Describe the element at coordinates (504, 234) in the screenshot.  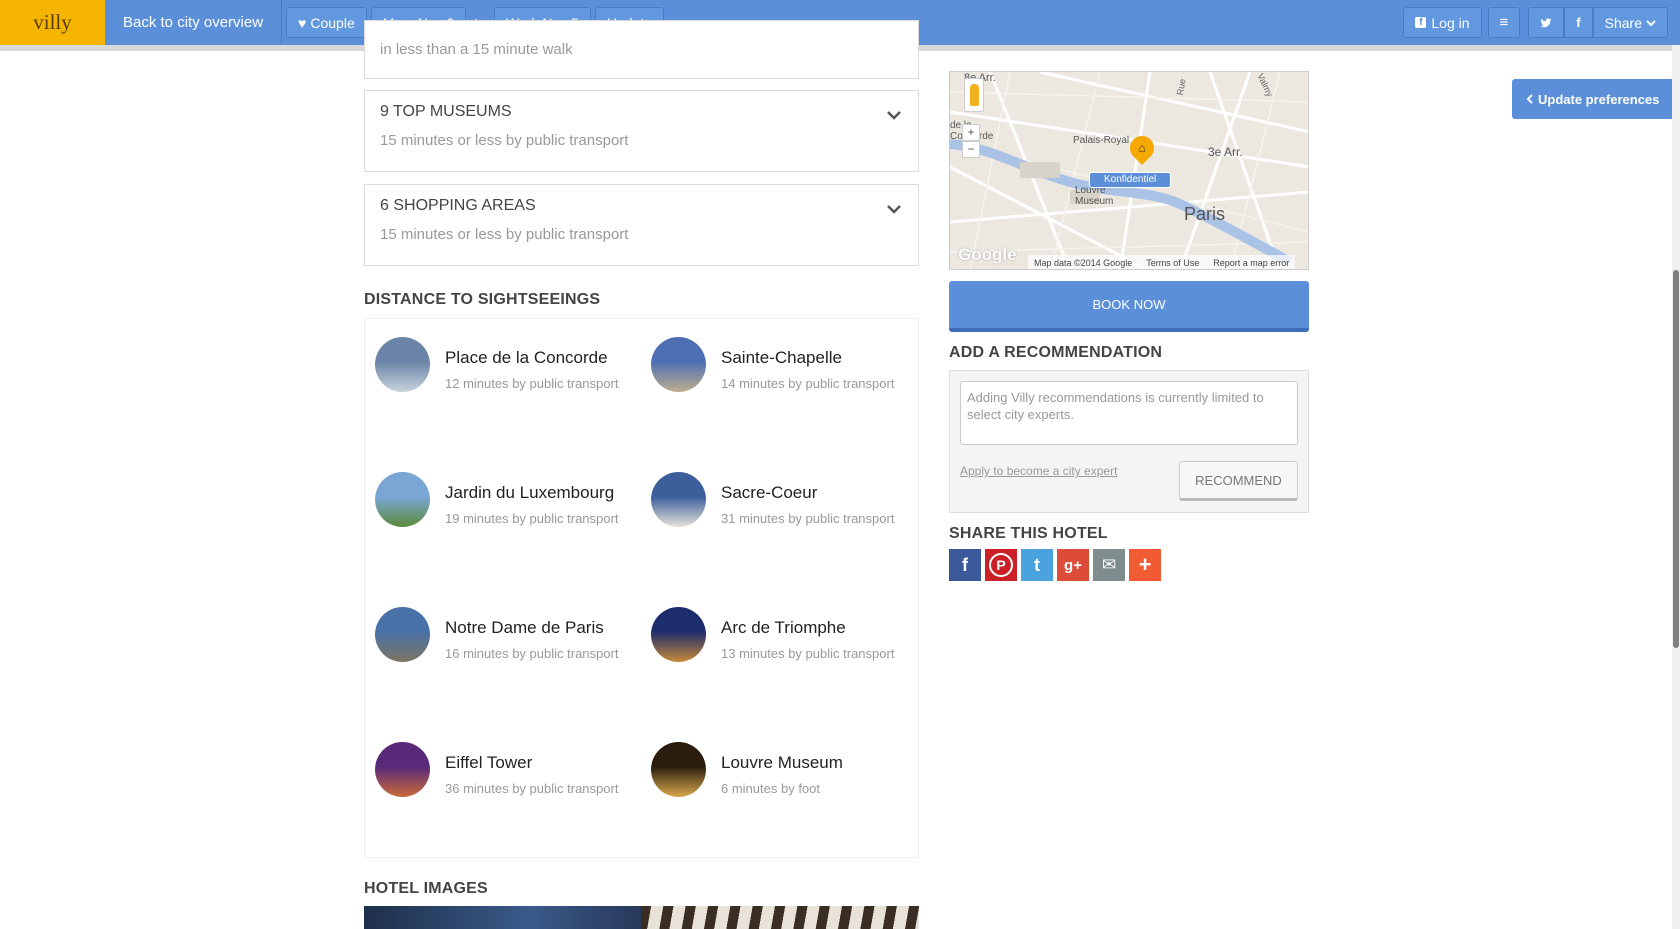
I see `shopping-category-subtitle: 15 minutes or less by public transport` at that location.